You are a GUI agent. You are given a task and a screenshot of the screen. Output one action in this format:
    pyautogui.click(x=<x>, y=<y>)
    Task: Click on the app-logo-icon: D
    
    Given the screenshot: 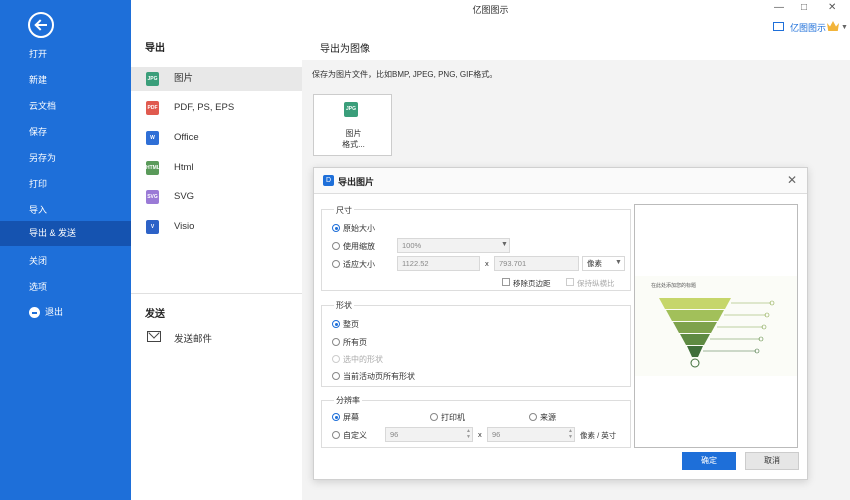 What is the action you would take?
    pyautogui.click(x=328, y=180)
    